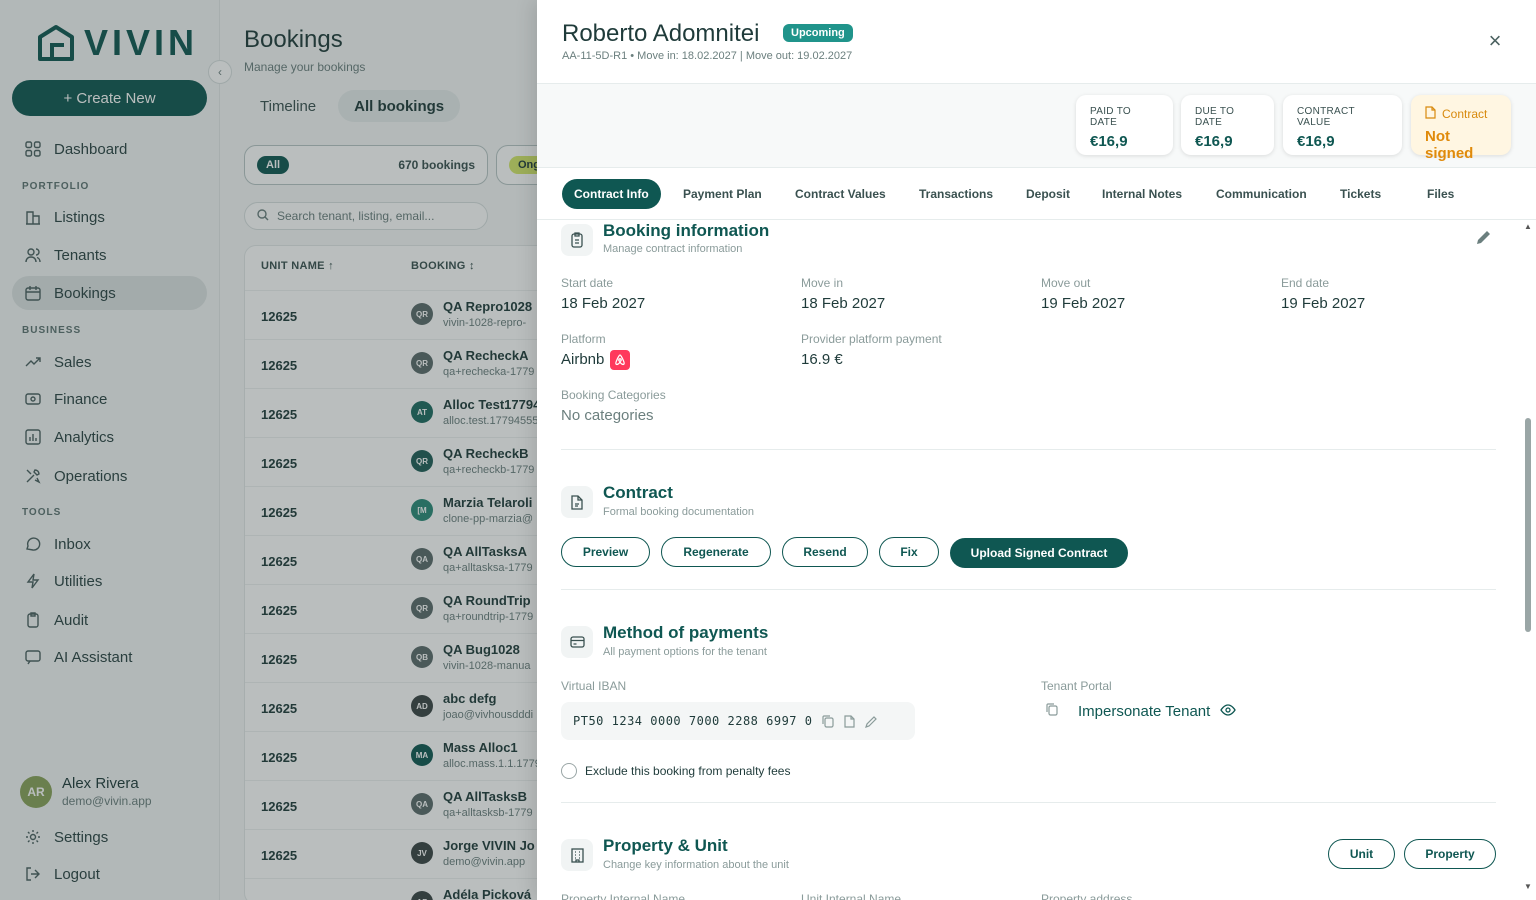  I want to click on due-to-date-value: €16,9, so click(1214, 141).